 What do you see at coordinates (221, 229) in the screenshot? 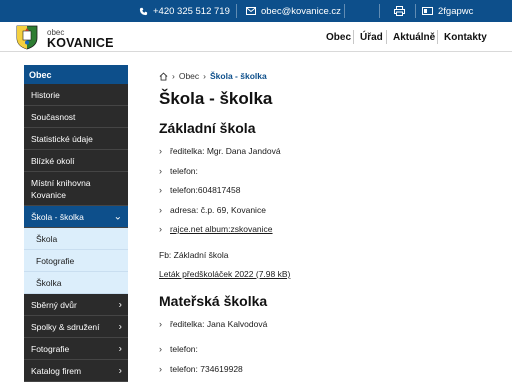
I see `rajce-album-link: rajce.net album:zskovanice` at bounding box center [221, 229].